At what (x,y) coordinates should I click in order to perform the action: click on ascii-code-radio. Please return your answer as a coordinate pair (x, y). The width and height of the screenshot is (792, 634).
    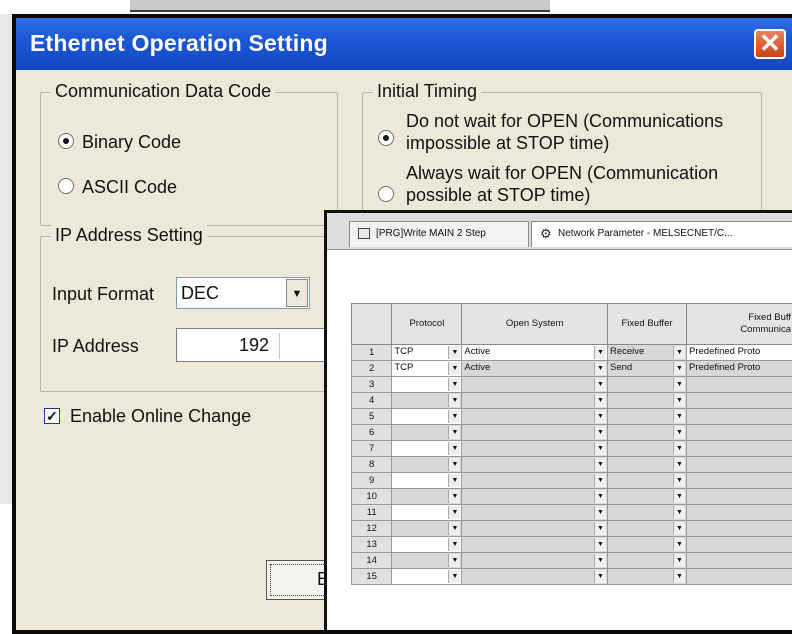
    Looking at the image, I should click on (66, 186).